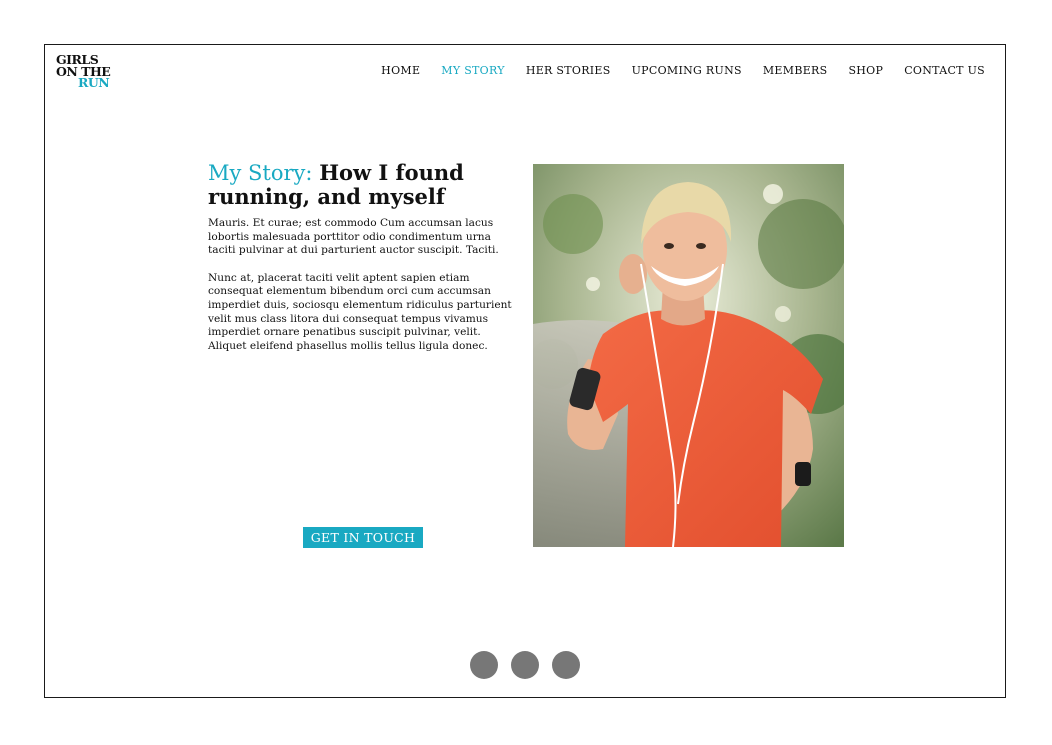 The width and height of the screenshot is (1052, 745). What do you see at coordinates (944, 70) in the screenshot?
I see `nav-contact-us: CONTACT US` at bounding box center [944, 70].